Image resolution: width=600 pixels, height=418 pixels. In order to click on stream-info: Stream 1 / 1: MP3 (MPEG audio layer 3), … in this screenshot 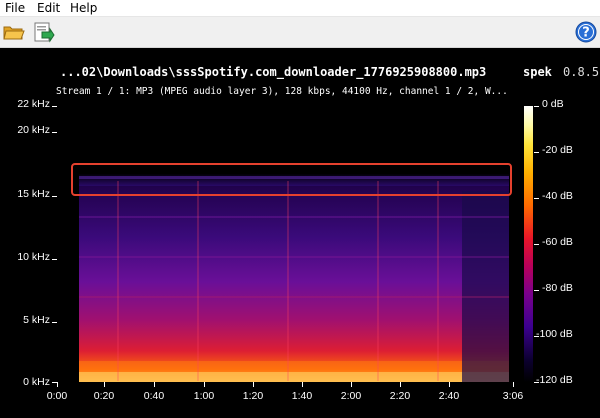, I will do `click(282, 91)`.